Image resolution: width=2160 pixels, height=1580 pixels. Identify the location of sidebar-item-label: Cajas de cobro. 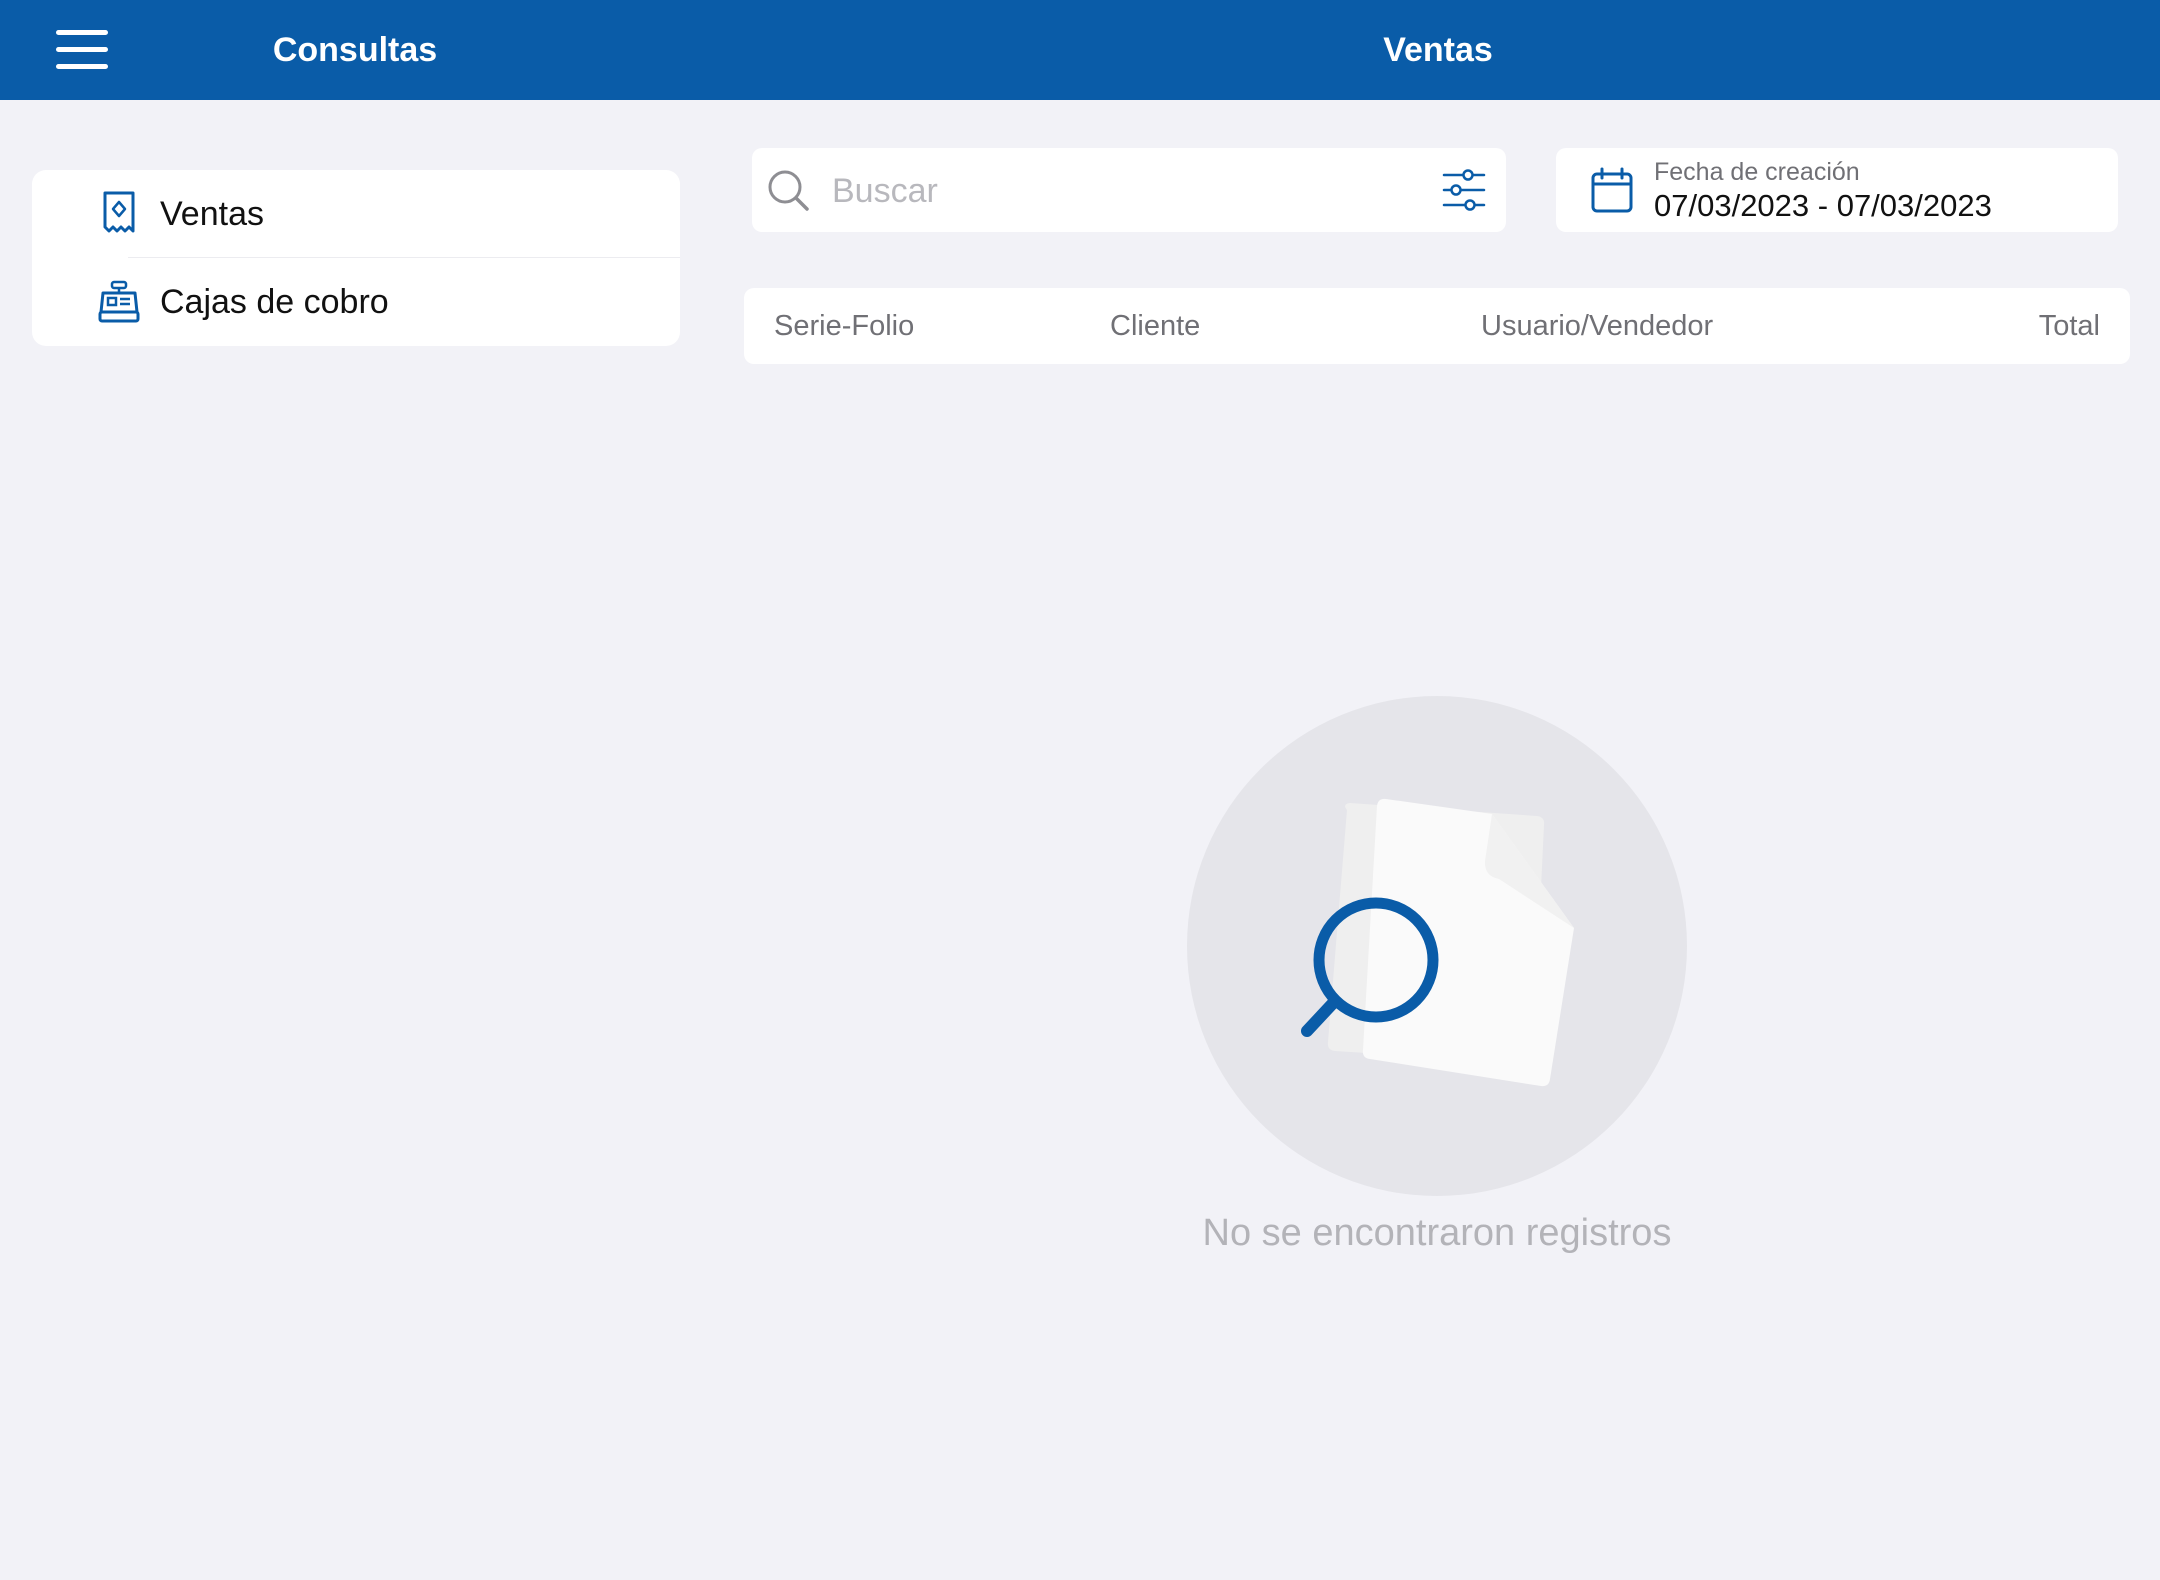
(274, 302).